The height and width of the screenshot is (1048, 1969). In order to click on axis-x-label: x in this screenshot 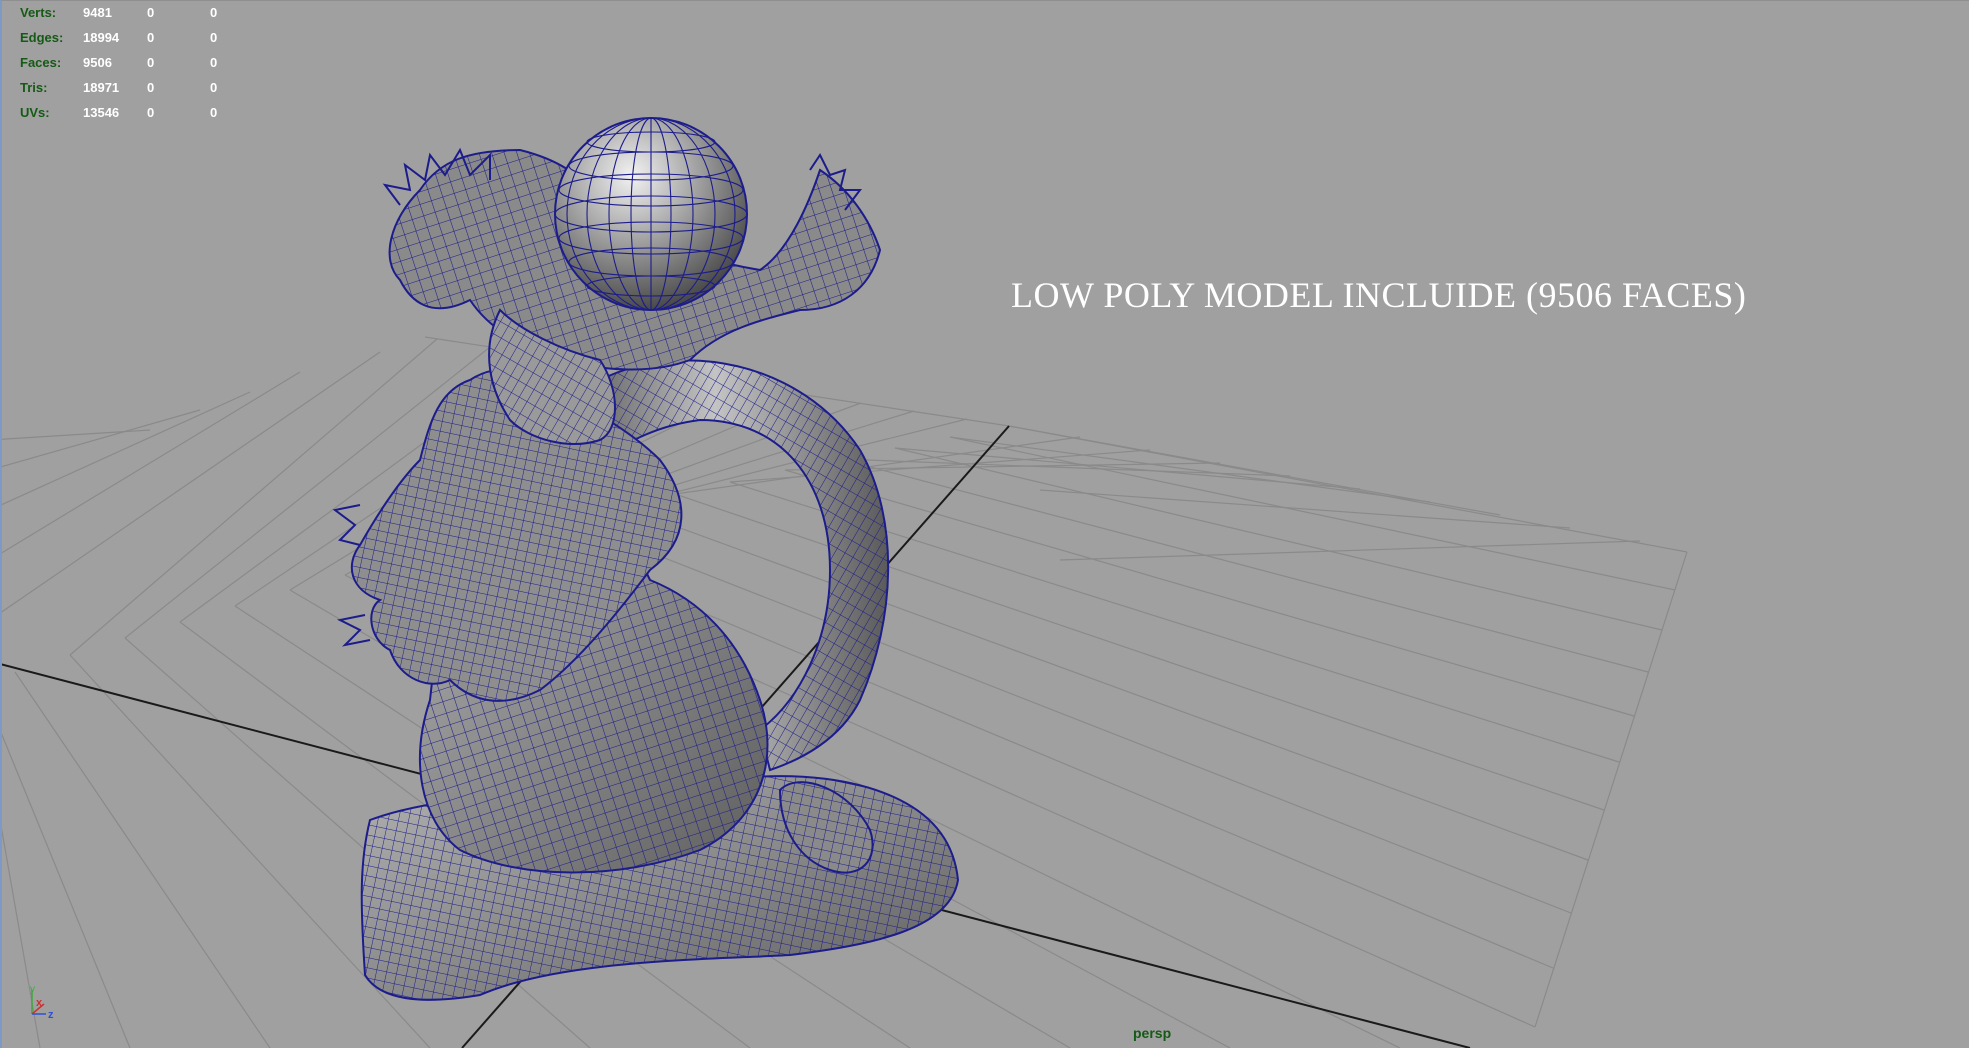, I will do `click(39, 1003)`.